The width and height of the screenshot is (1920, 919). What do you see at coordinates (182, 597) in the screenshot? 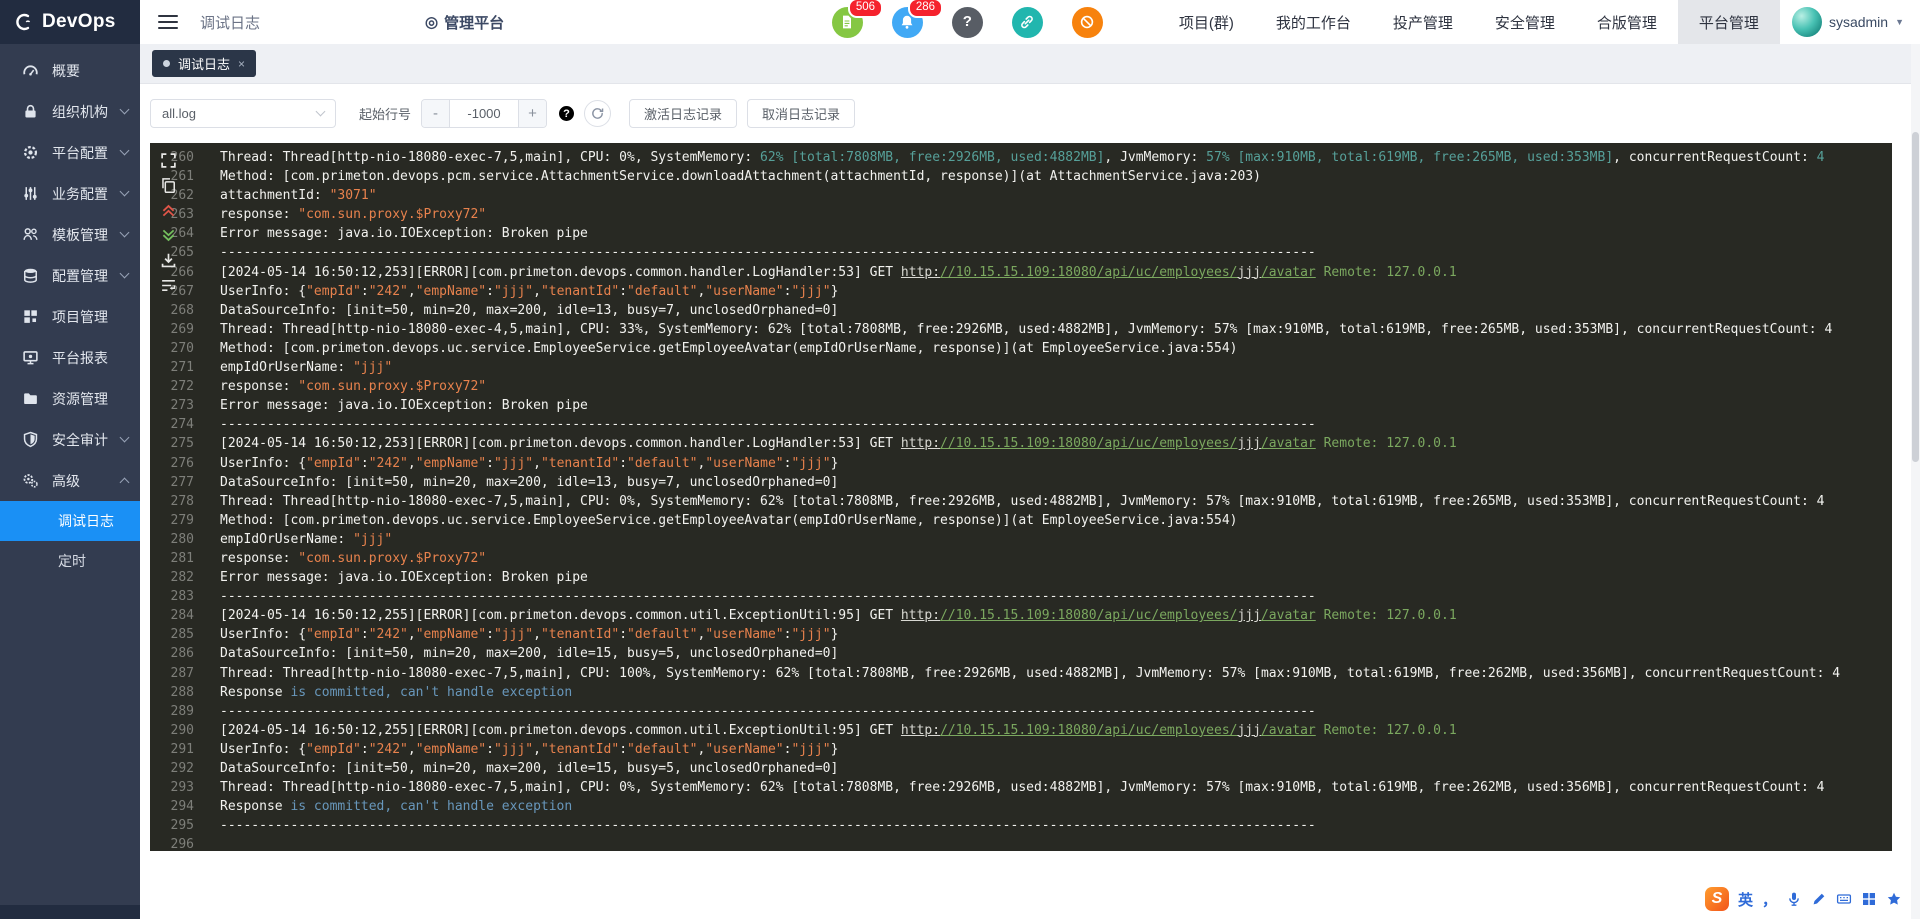
I see `log-line-number: 283` at bounding box center [182, 597].